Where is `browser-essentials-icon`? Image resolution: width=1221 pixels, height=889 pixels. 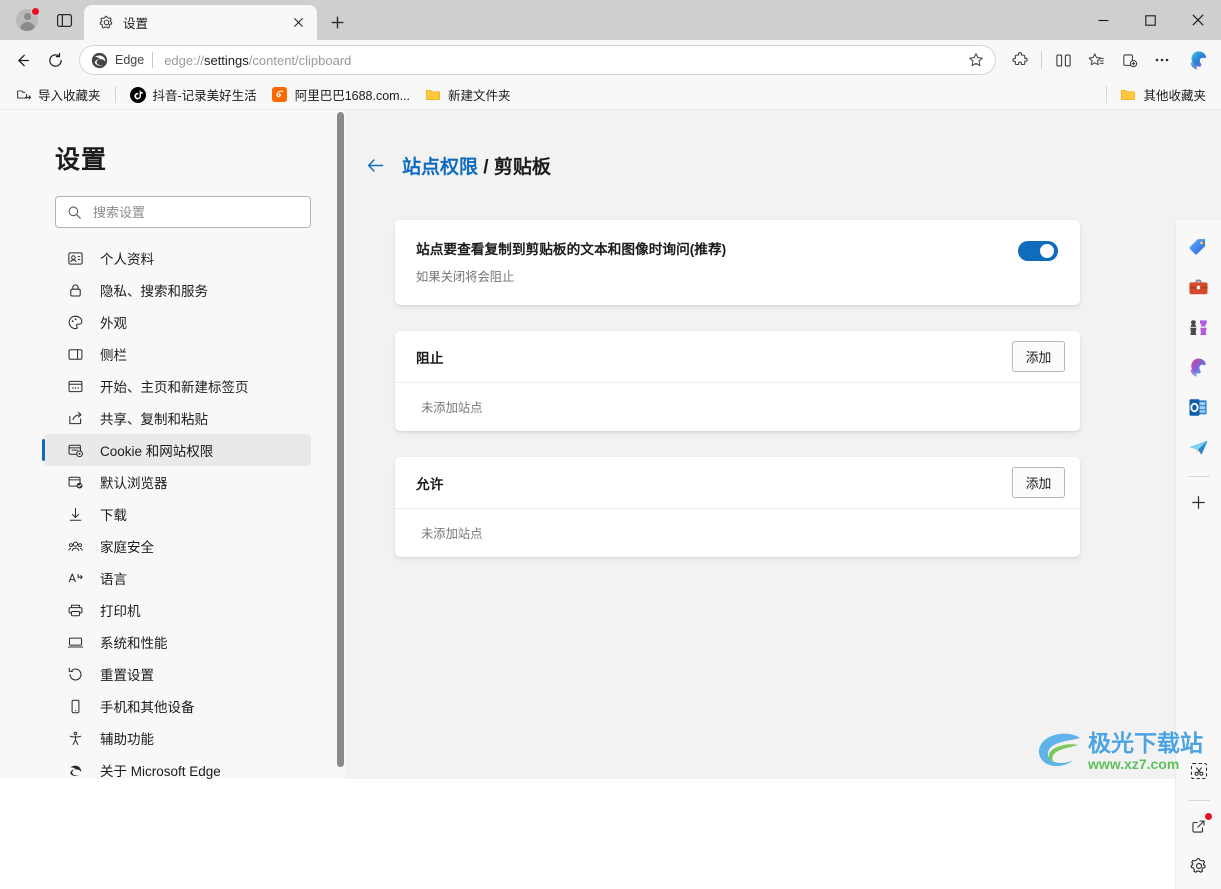
browser-essentials-icon is located at coordinates (1129, 60).